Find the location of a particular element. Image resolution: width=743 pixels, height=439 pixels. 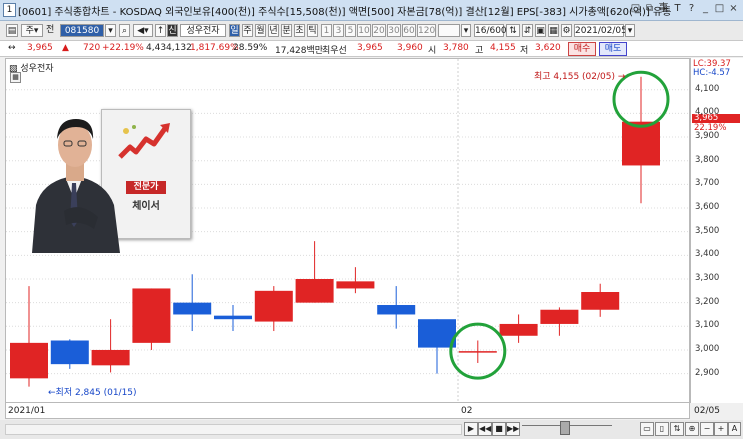

low-annotation: ←최저 2,845 (01/15) is located at coordinates (92, 393).